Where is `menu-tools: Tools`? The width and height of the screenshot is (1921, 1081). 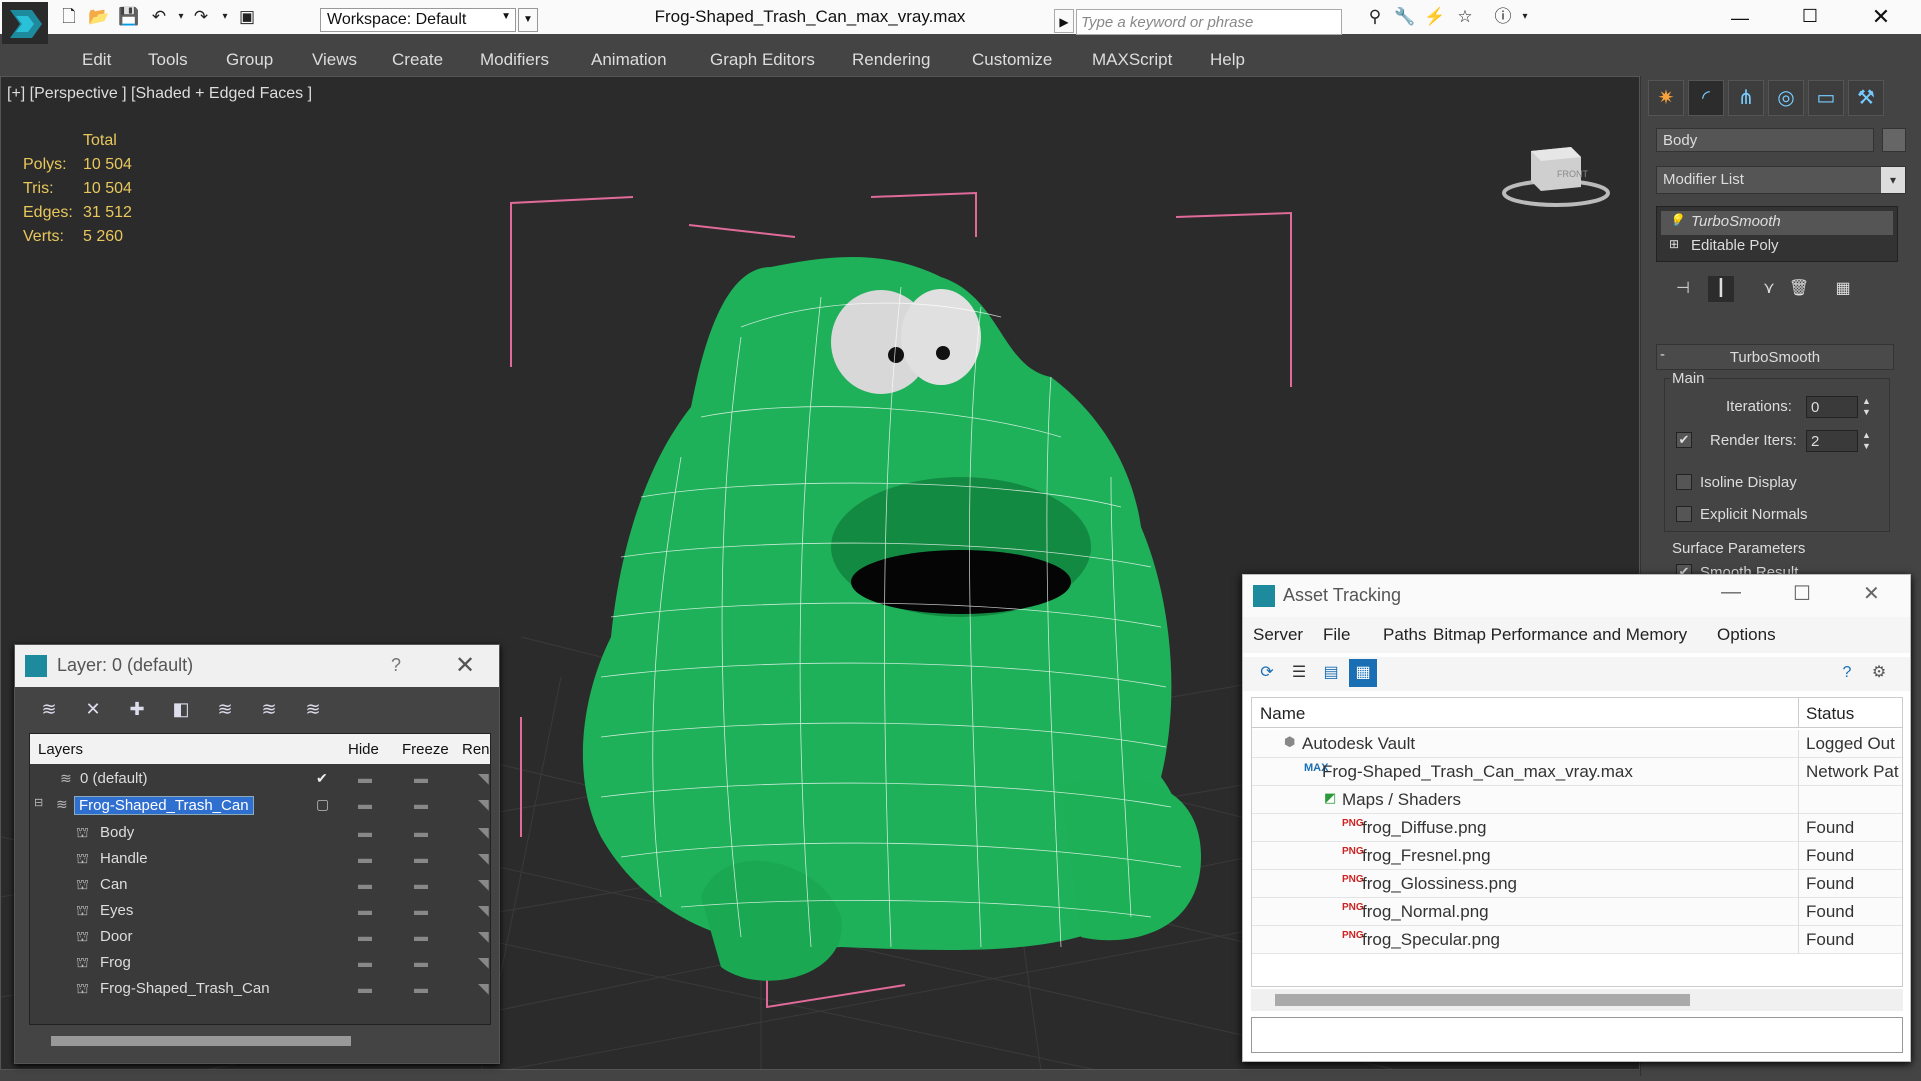 menu-tools: Tools is located at coordinates (168, 60).